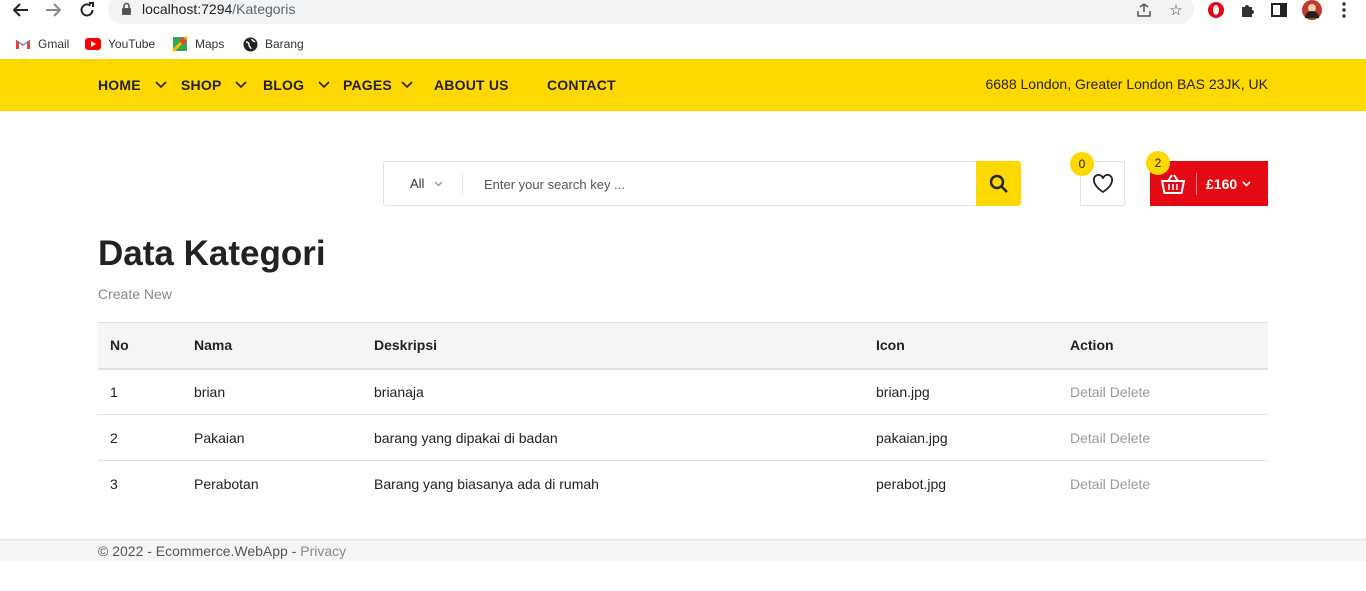 The height and width of the screenshot is (591, 1366). I want to click on heart-icon, so click(1102, 183).